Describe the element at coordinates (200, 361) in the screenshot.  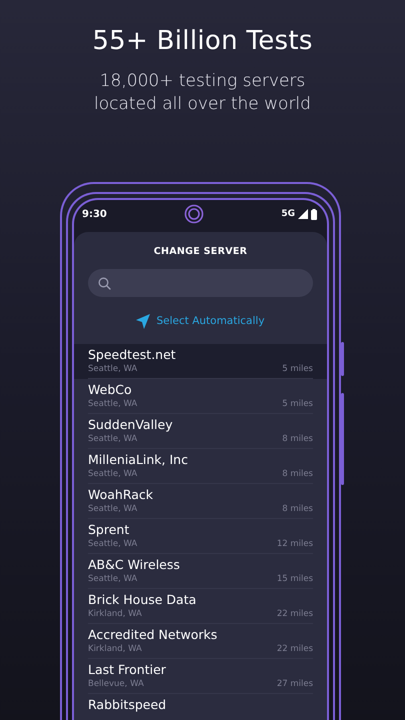
I see `server-row: Speedtest.net Seattle, WA 5 miles` at that location.